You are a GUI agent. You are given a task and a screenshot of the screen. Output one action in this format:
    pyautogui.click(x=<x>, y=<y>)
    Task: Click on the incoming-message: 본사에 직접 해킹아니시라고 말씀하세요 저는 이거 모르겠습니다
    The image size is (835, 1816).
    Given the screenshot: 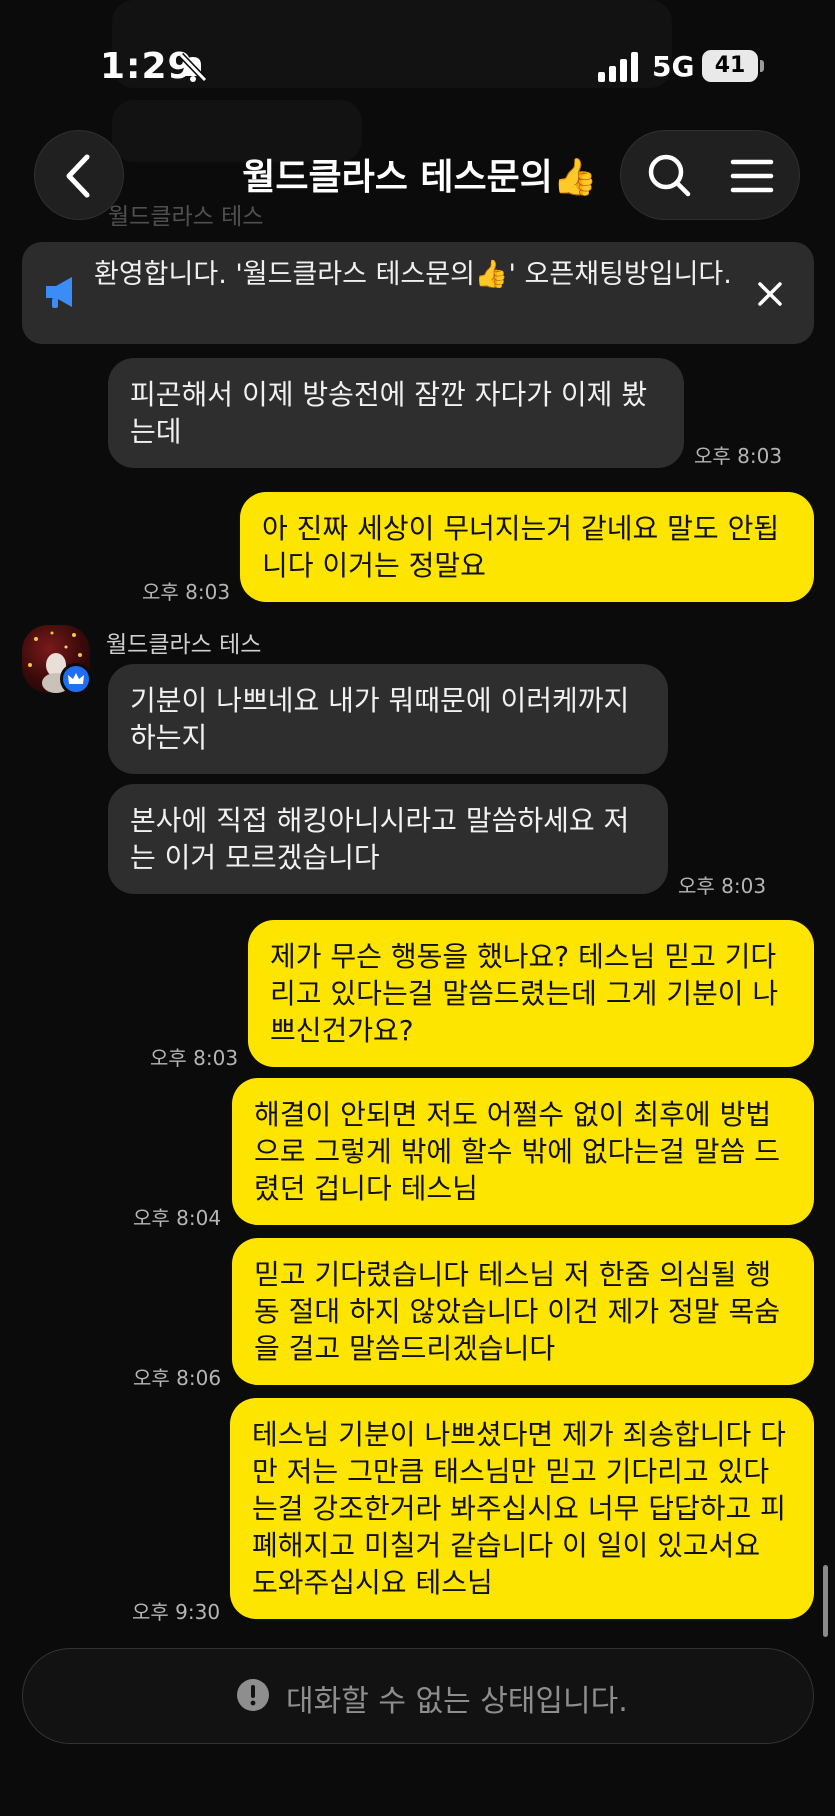 What is the action you would take?
    pyautogui.click(x=388, y=839)
    